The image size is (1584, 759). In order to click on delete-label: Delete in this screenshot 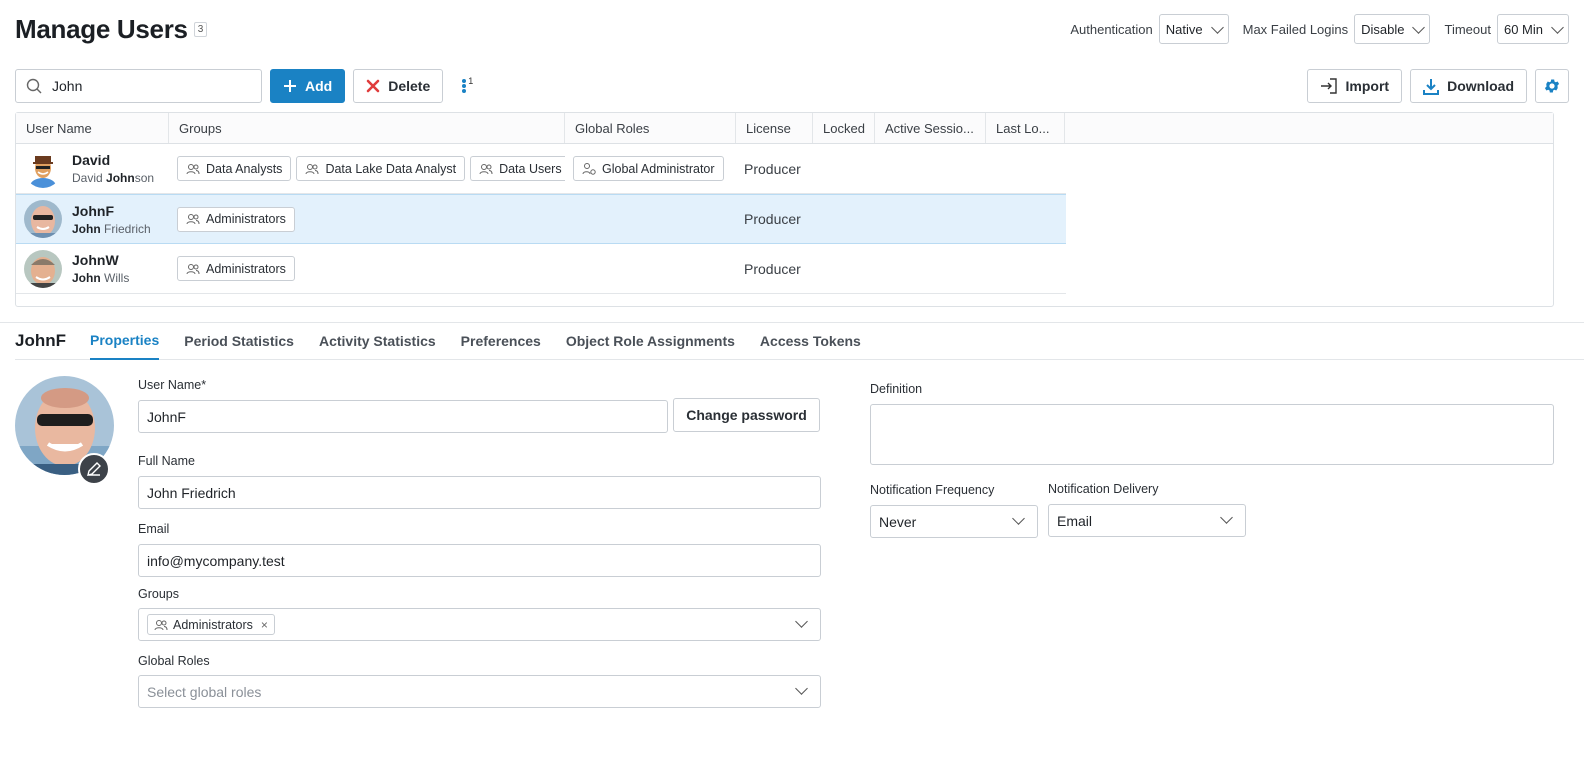, I will do `click(409, 86)`.